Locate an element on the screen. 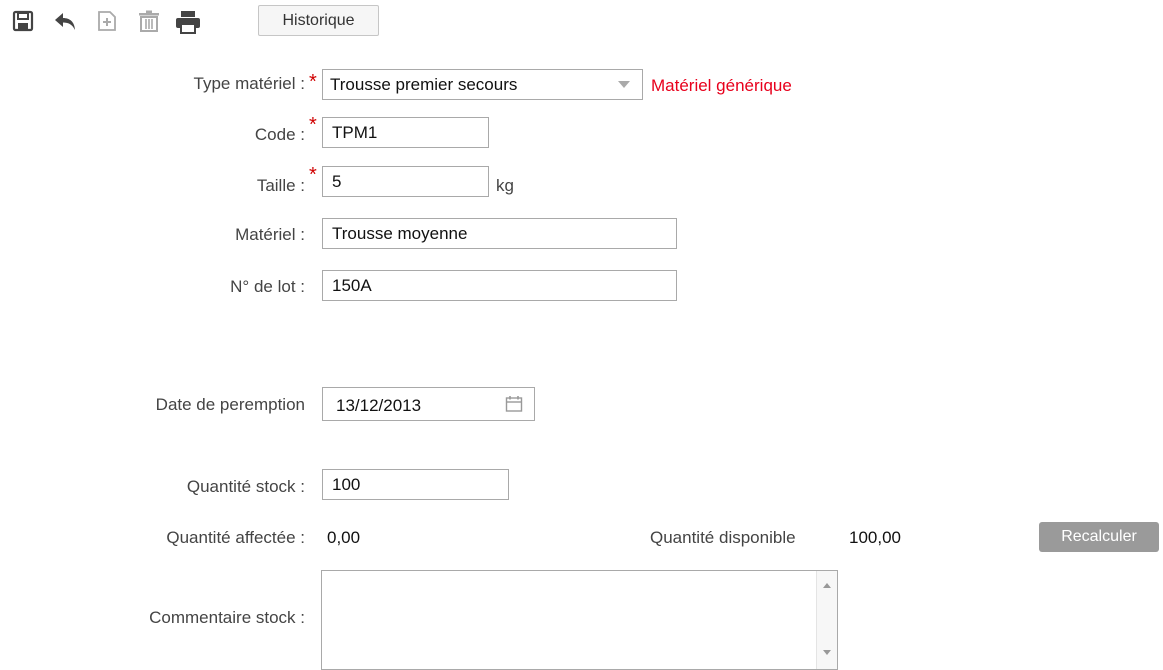  save-icon is located at coordinates (23, 21).